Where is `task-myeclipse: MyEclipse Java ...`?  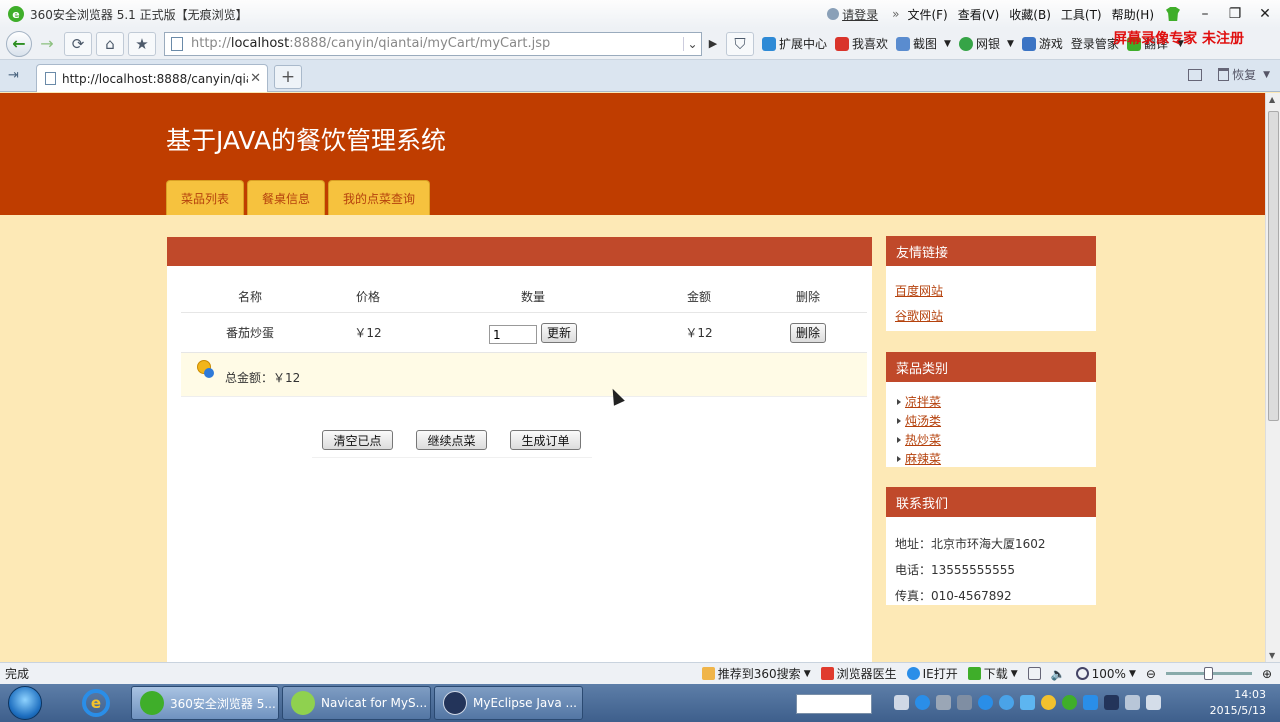
task-myeclipse: MyEclipse Java ... is located at coordinates (508, 703).